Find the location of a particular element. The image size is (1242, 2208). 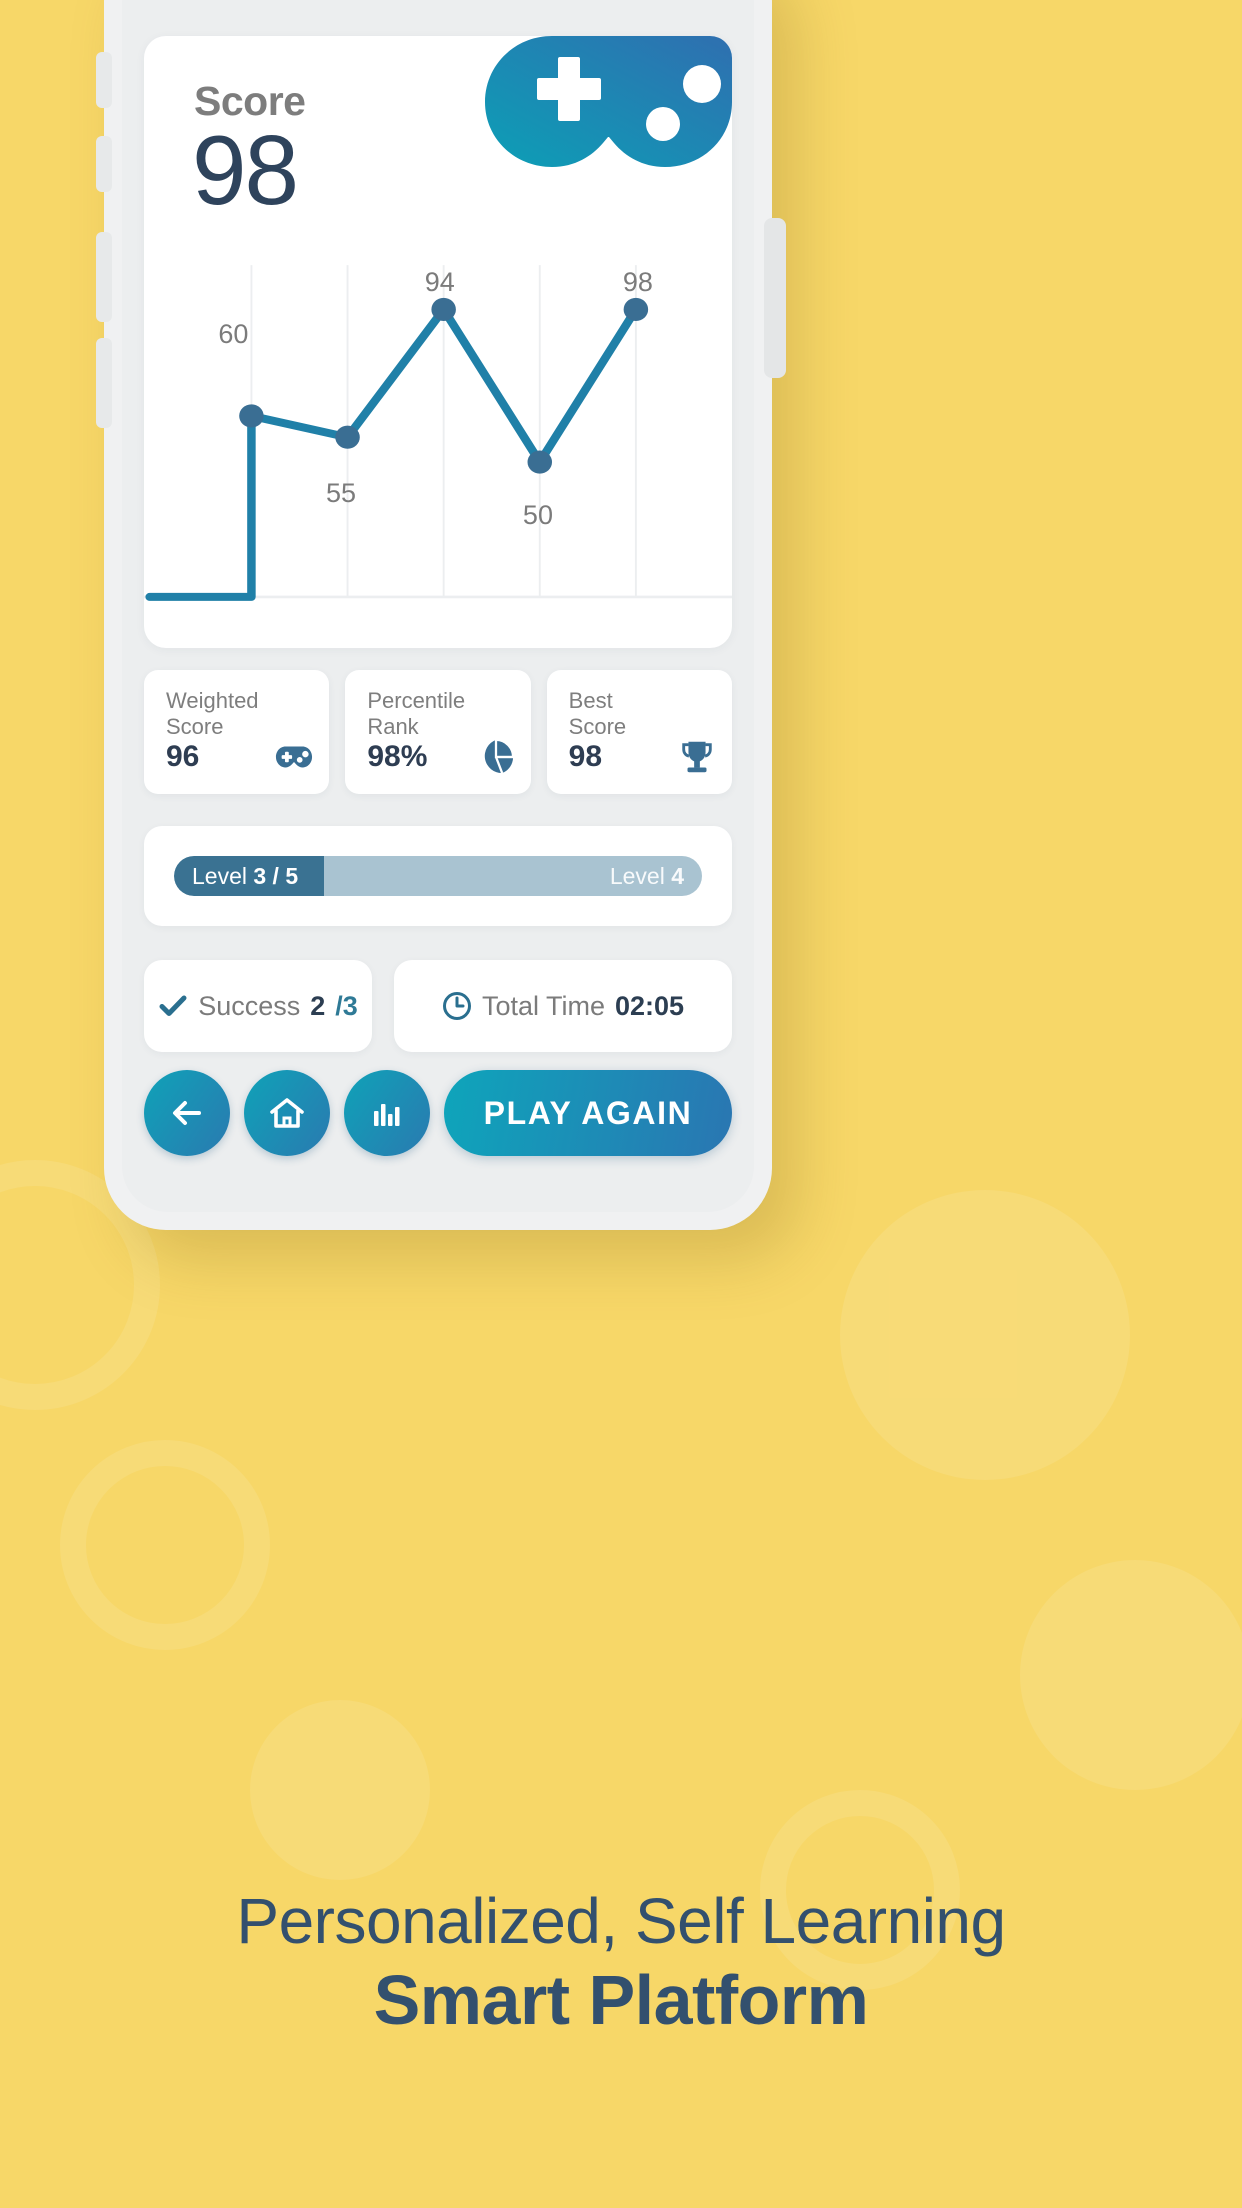

stat-title: Best Score is located at coordinates (641, 713).